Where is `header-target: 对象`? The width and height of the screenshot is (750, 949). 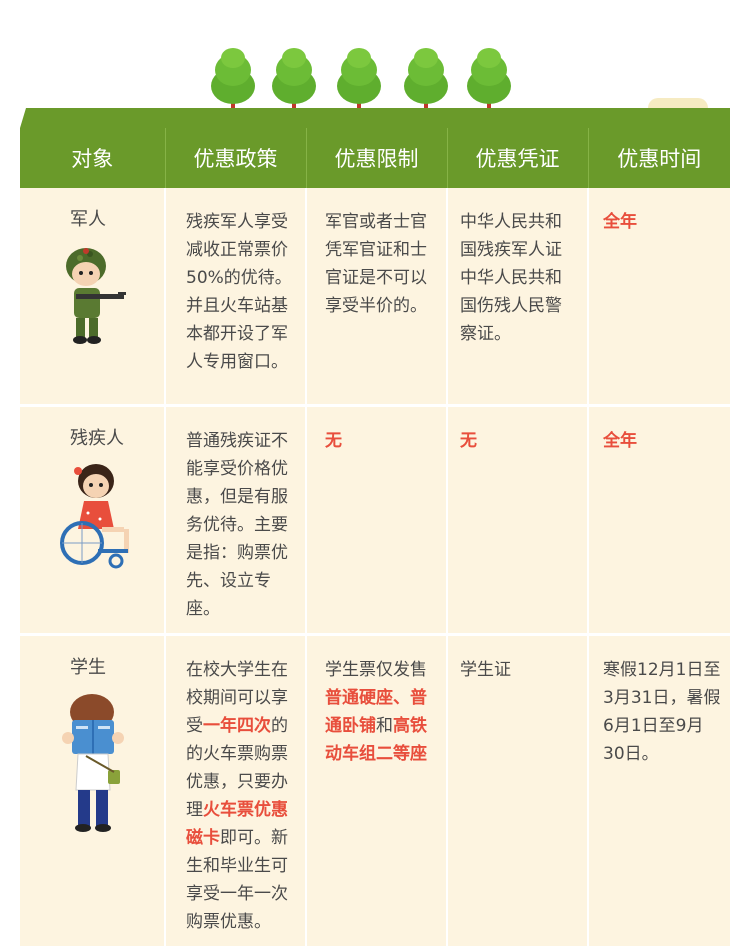 header-target: 对象 is located at coordinates (93, 158).